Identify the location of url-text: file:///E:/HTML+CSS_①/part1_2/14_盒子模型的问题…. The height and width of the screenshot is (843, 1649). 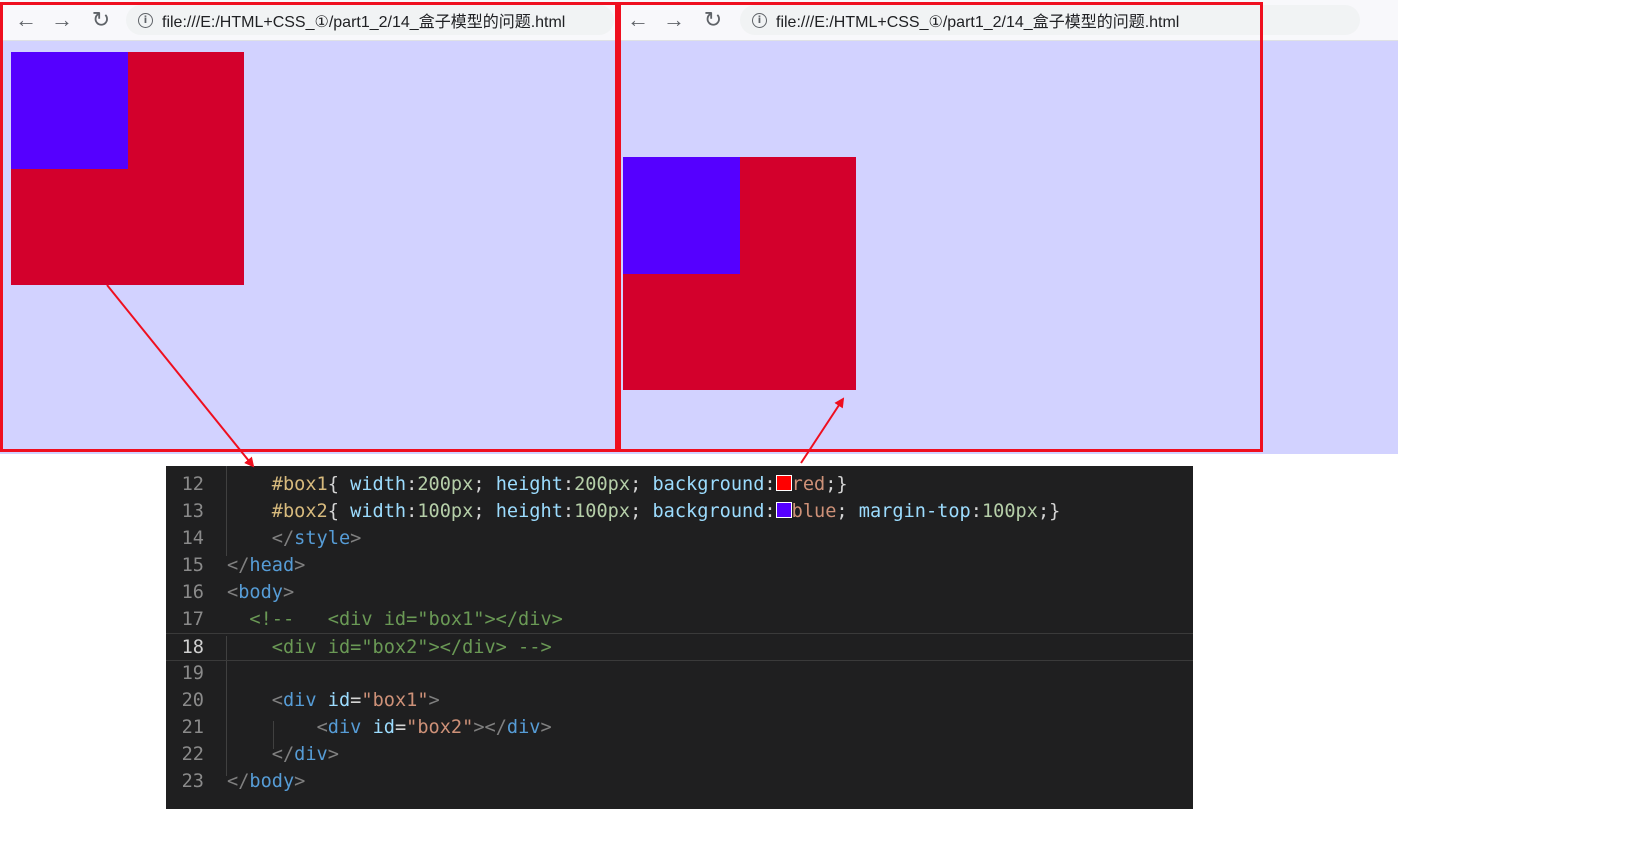
(978, 22).